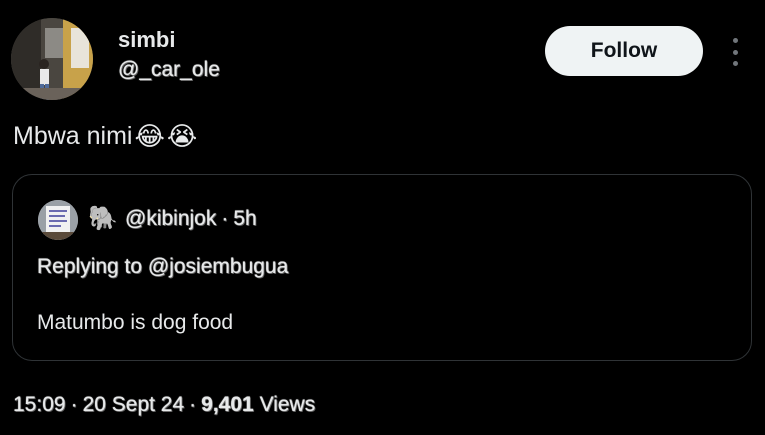 This screenshot has height=435, width=765. What do you see at coordinates (73, 136) in the screenshot?
I see `tweet-body: Mbwa nimi` at bounding box center [73, 136].